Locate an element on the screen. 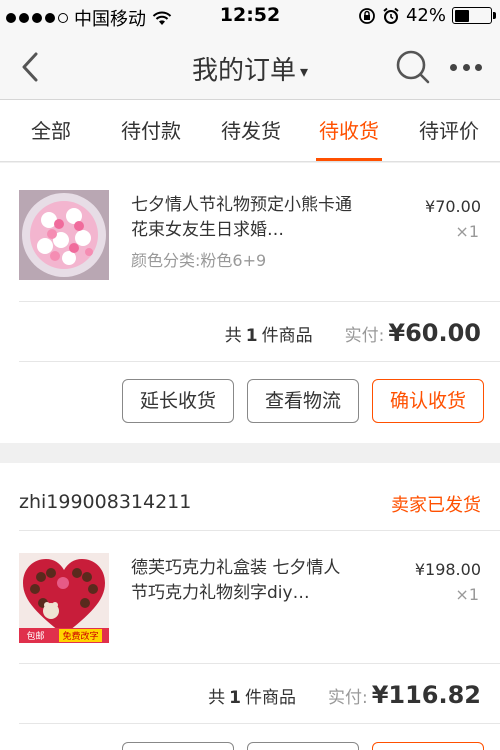 This screenshot has height=750, width=500. nav-bar: 我的订单 ▾ is located at coordinates (250, 66).